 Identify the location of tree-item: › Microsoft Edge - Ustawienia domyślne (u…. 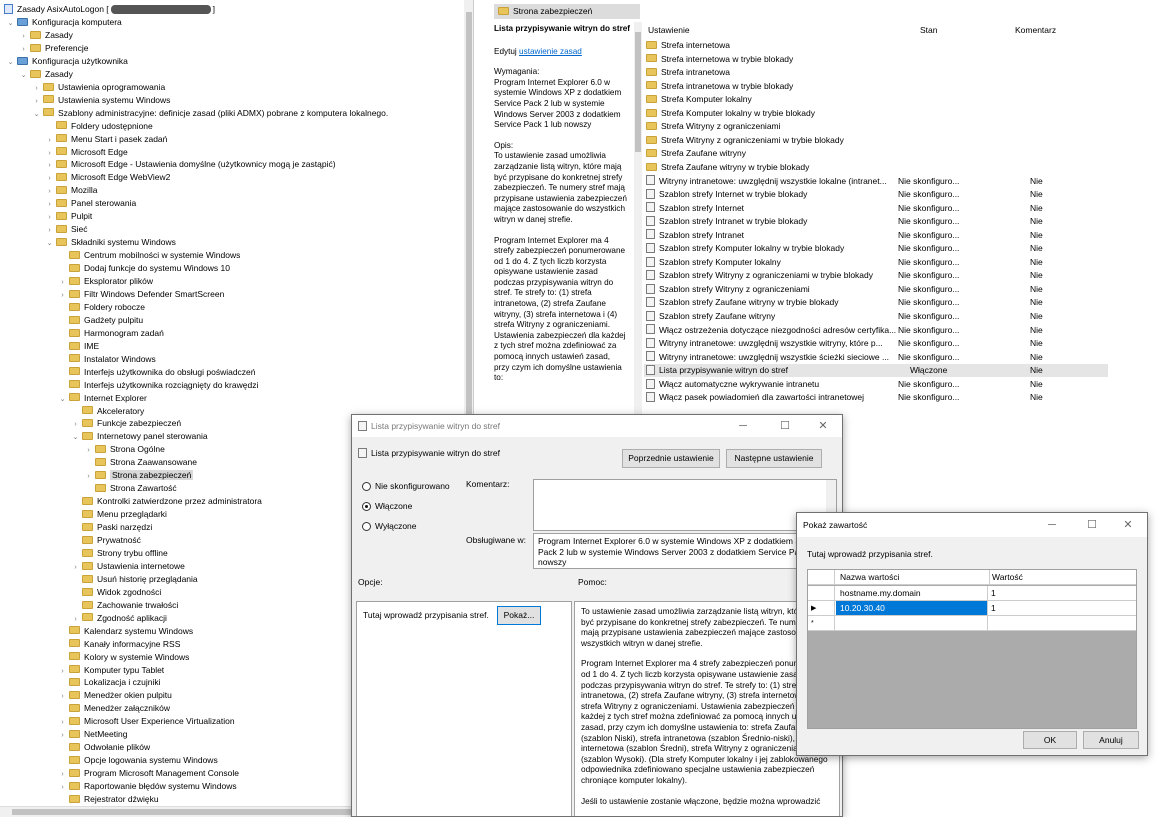
(190, 164).